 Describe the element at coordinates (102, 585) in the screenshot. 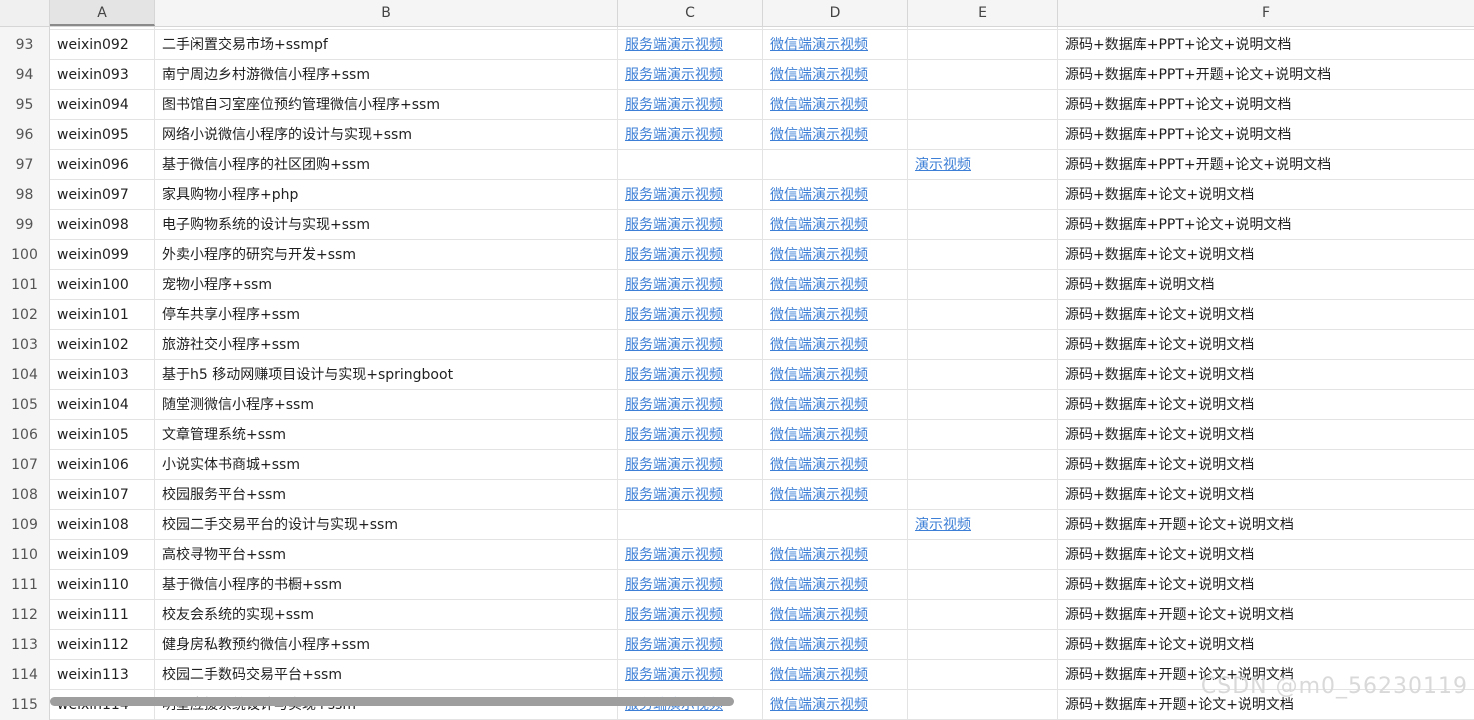

I see `cell-id: weixin110` at that location.